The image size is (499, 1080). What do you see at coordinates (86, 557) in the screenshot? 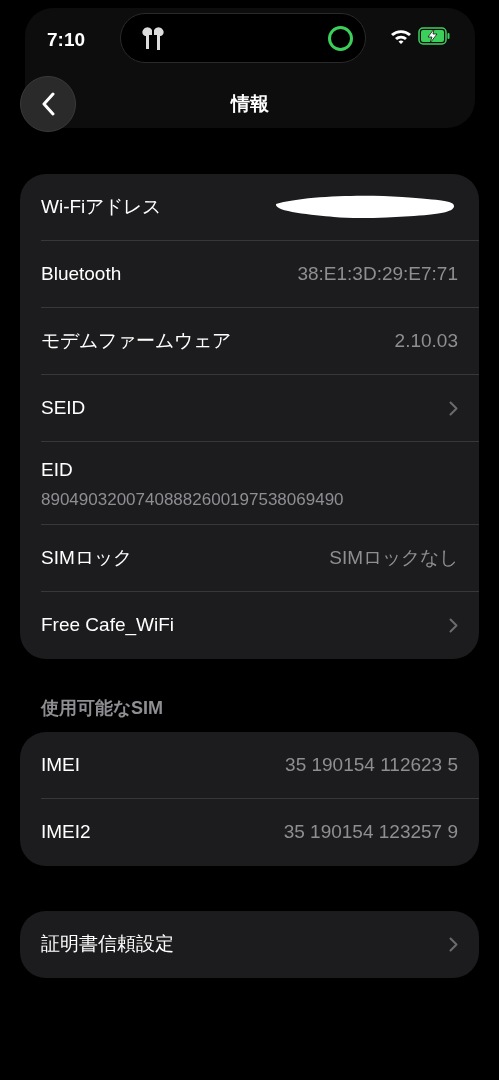
I see `row-label: SIMロック` at bounding box center [86, 557].